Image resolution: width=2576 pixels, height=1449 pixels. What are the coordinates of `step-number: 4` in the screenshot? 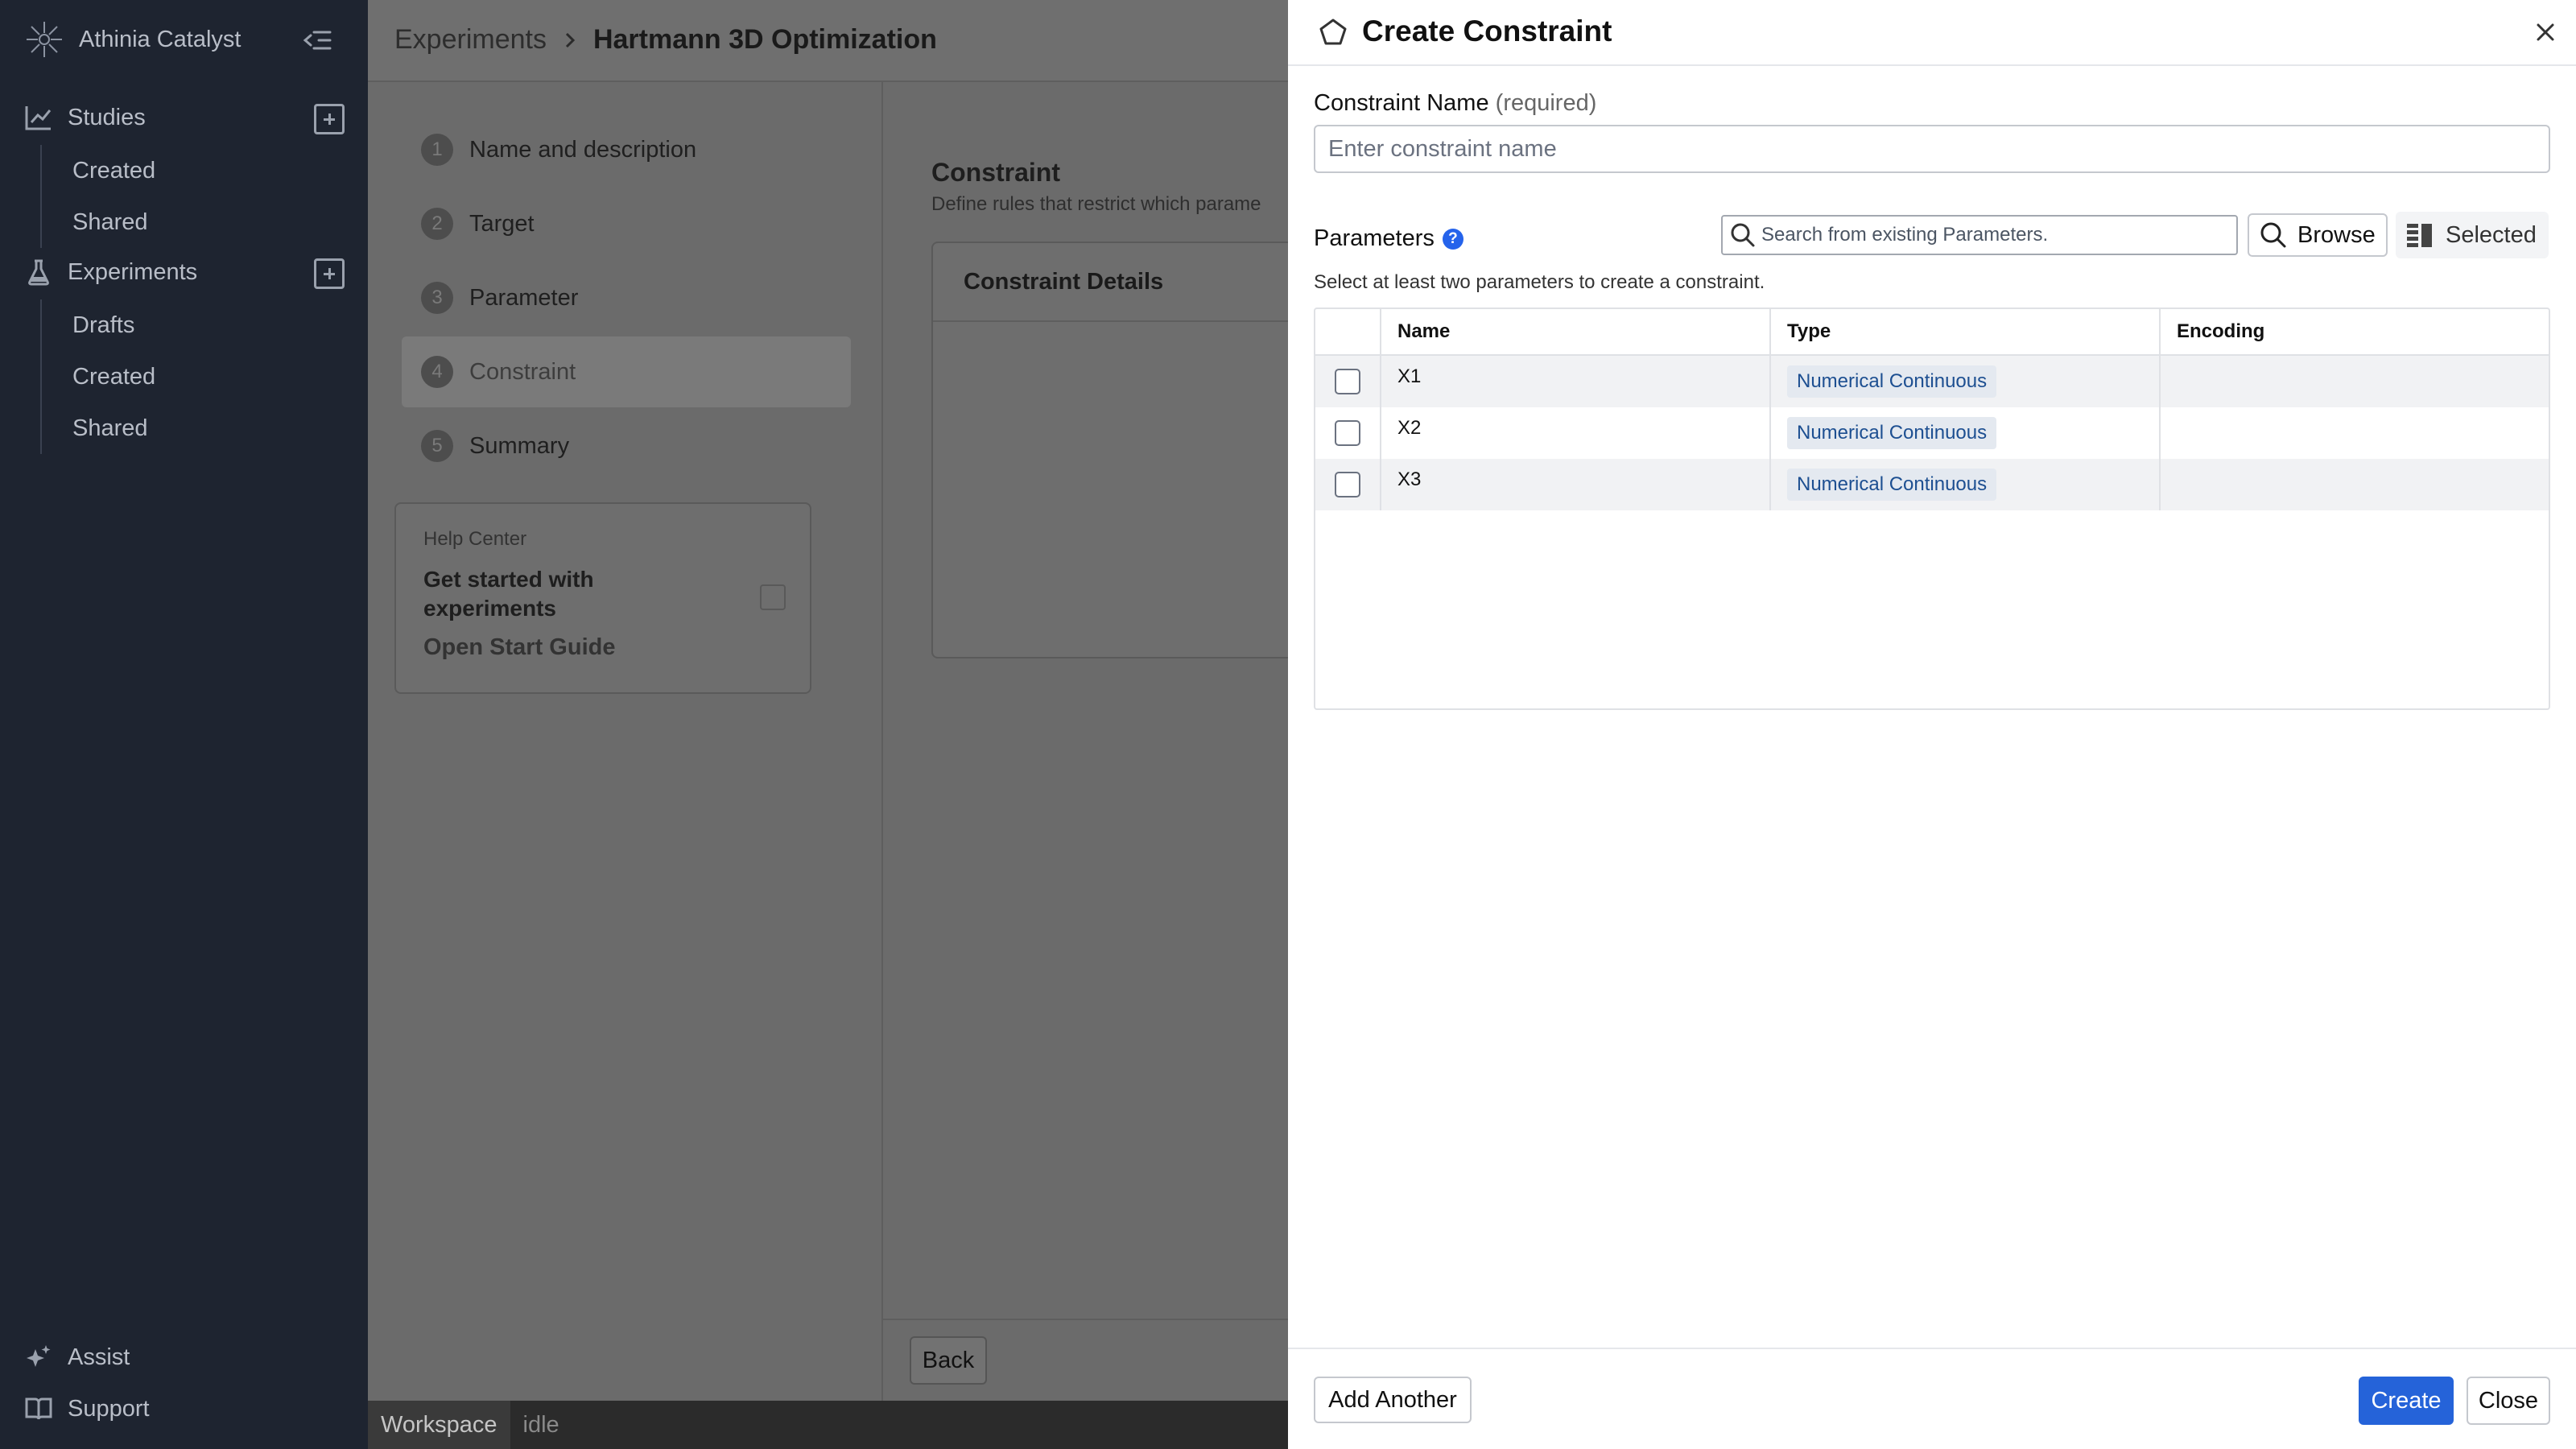 It's located at (437, 372).